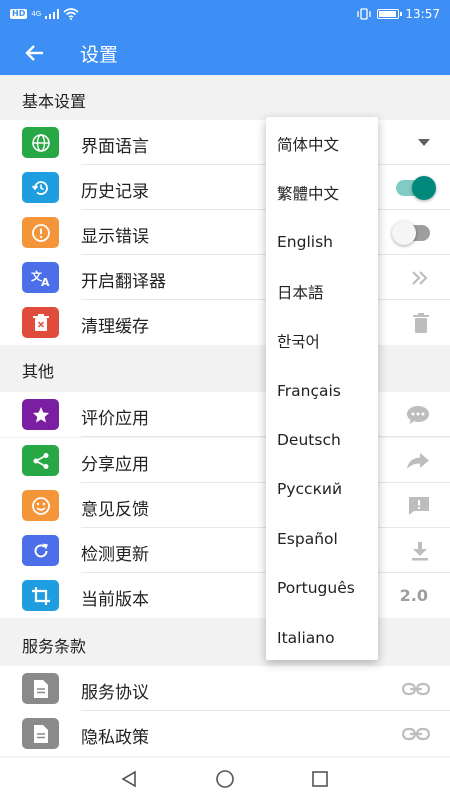  I want to click on triangle-back-icon, so click(128, 779).